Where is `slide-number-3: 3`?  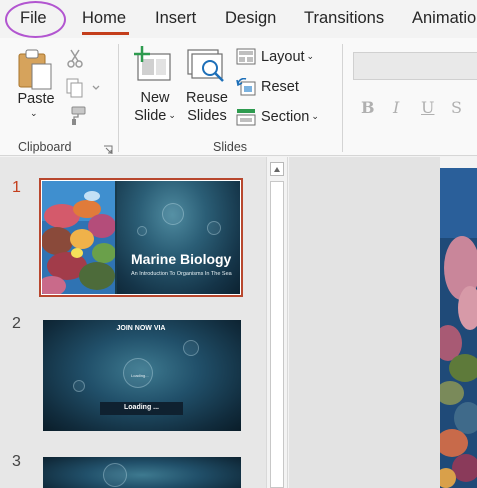 slide-number-3: 3 is located at coordinates (16, 461).